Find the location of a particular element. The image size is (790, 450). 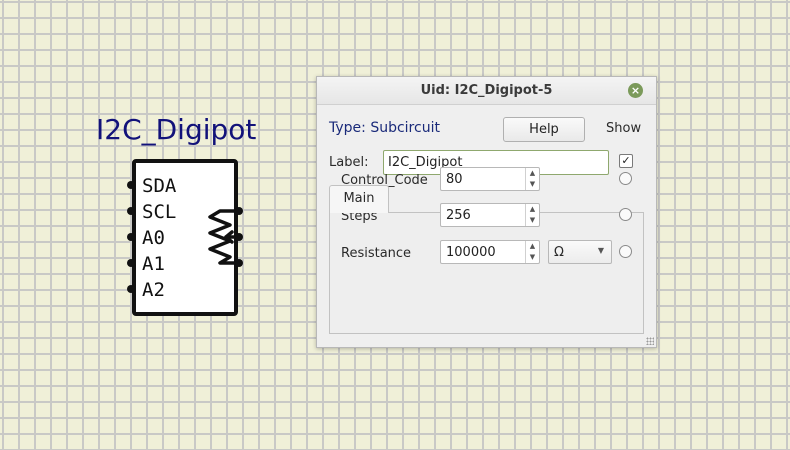

resistance-unit-value: Ω is located at coordinates (559, 252).